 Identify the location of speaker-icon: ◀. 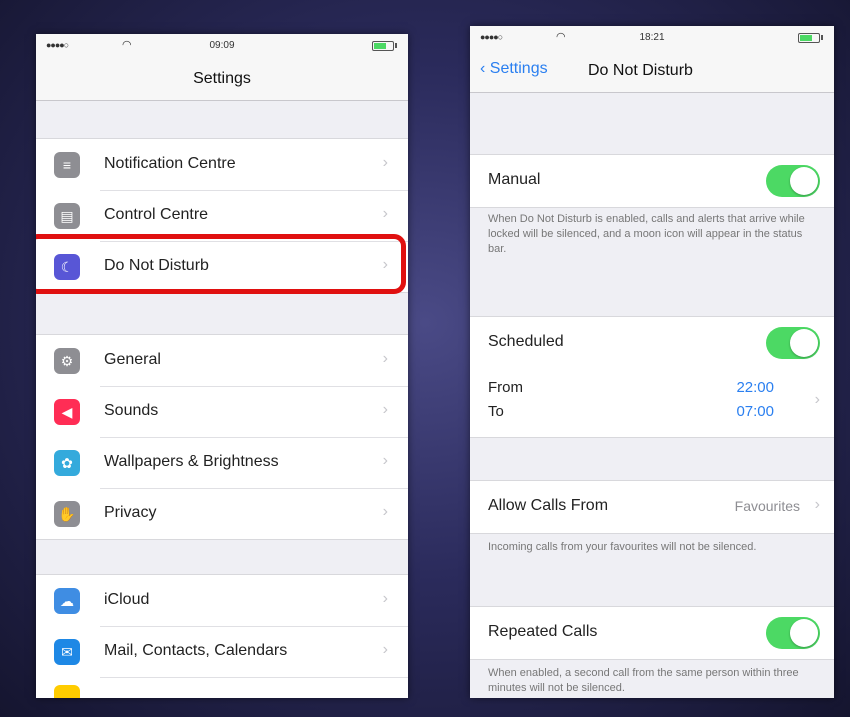
(67, 412).